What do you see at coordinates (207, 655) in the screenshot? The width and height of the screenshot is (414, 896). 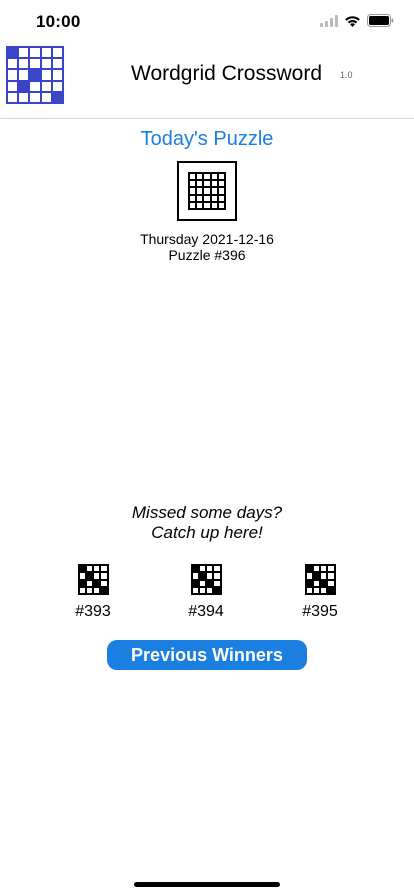 I see `previous-winners-button: Previous Winners` at bounding box center [207, 655].